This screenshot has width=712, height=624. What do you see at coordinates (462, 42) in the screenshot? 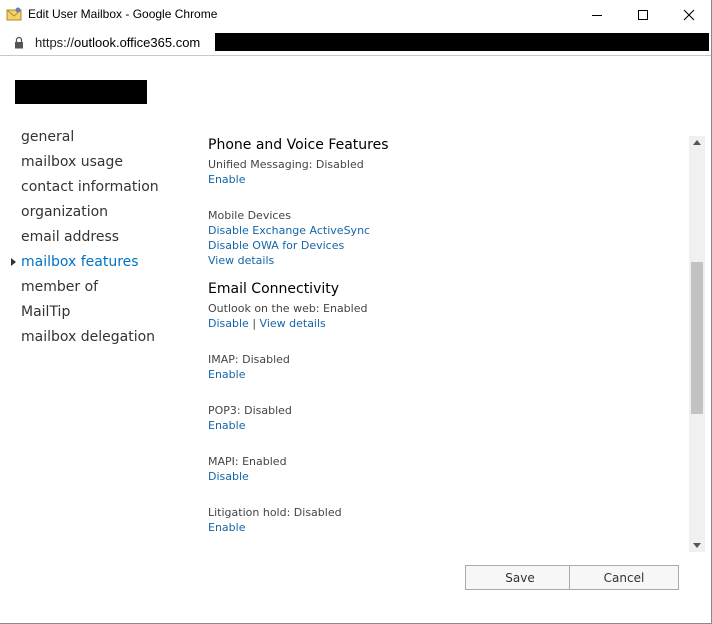
I see `redacted-url-bar` at bounding box center [462, 42].